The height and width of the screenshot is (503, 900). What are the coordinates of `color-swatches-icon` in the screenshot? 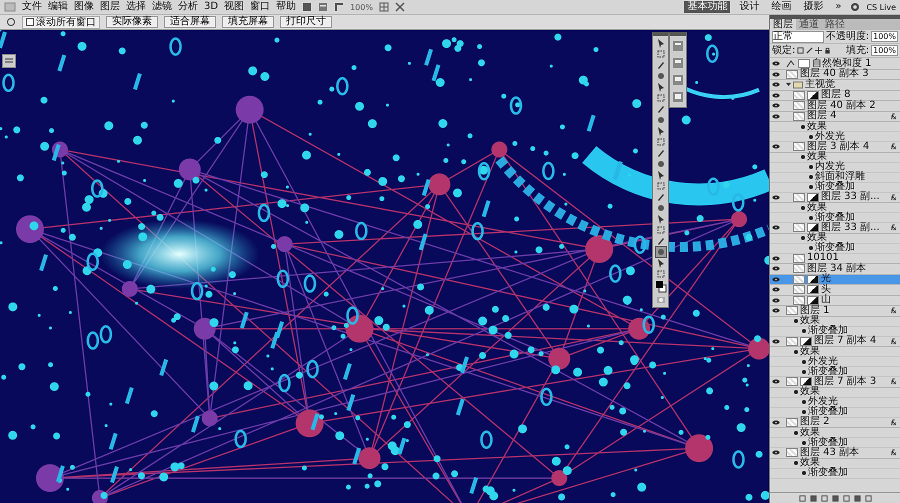 It's located at (660, 287).